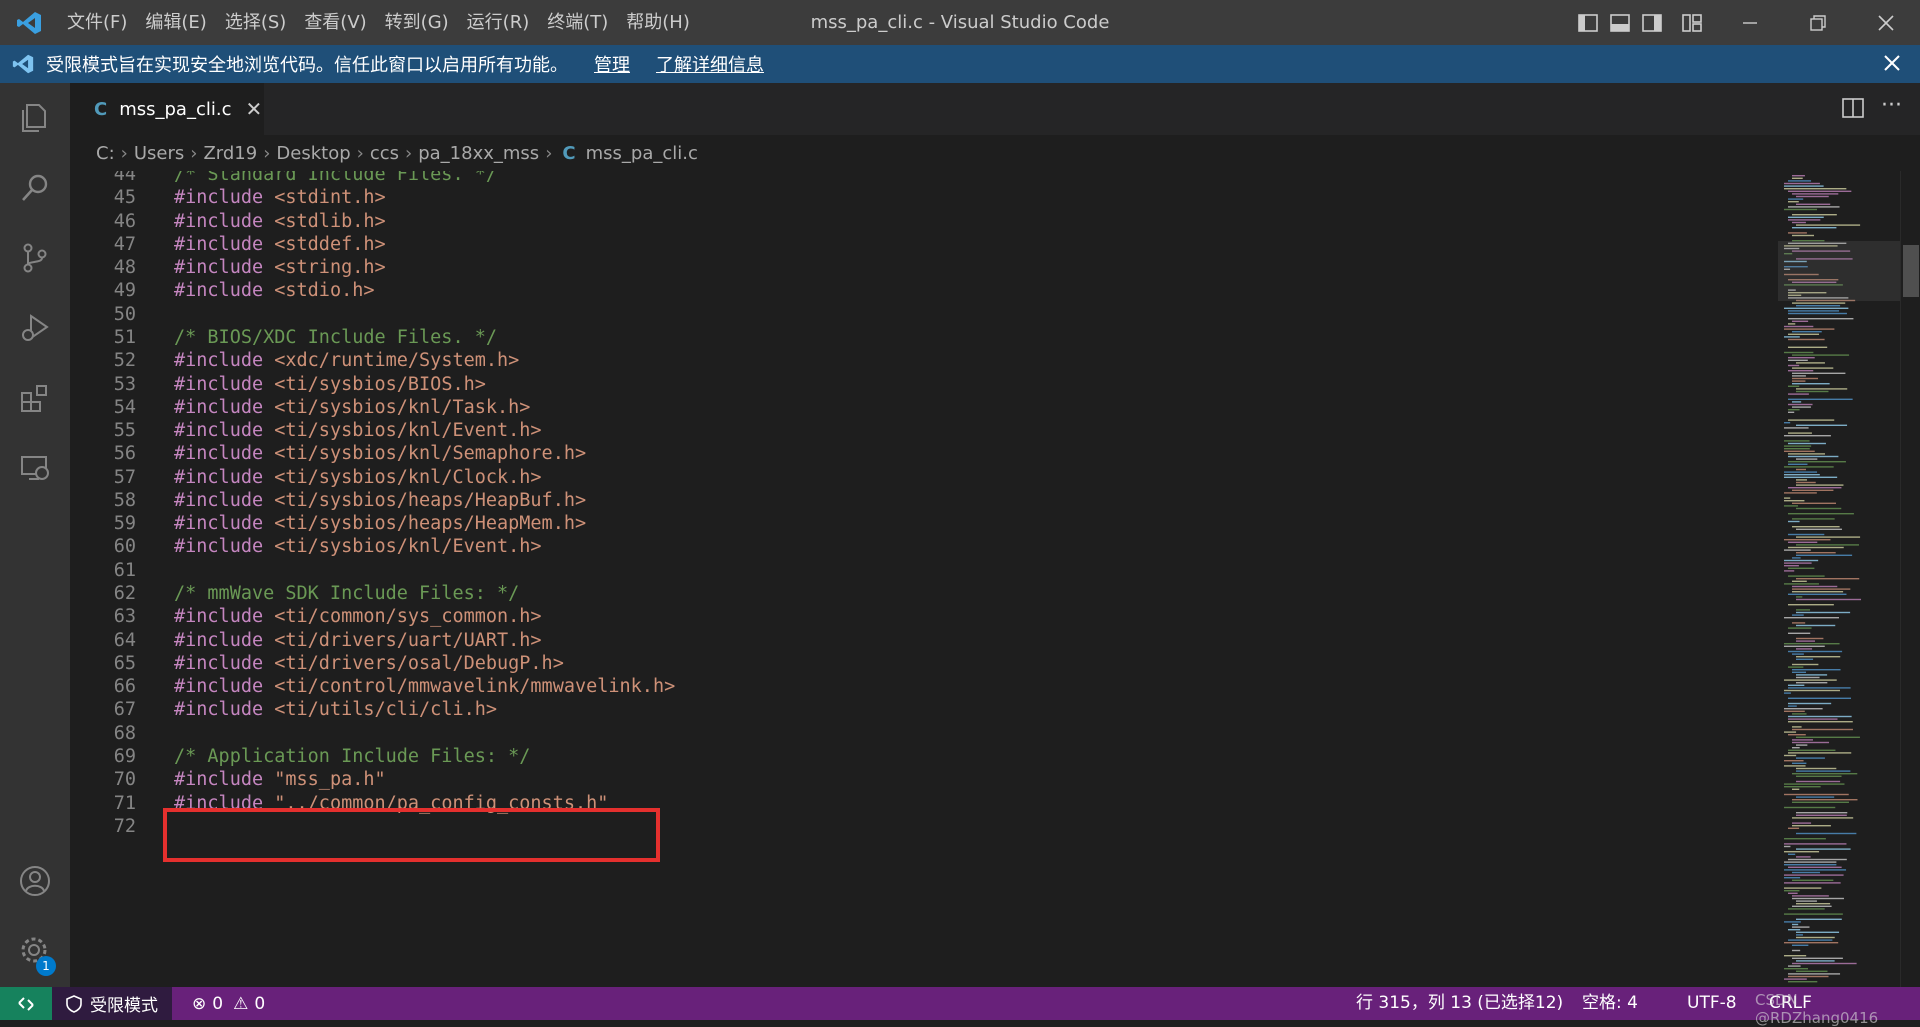  Describe the element at coordinates (1891, 105) in the screenshot. I see `more-actions-icon: ···` at that location.